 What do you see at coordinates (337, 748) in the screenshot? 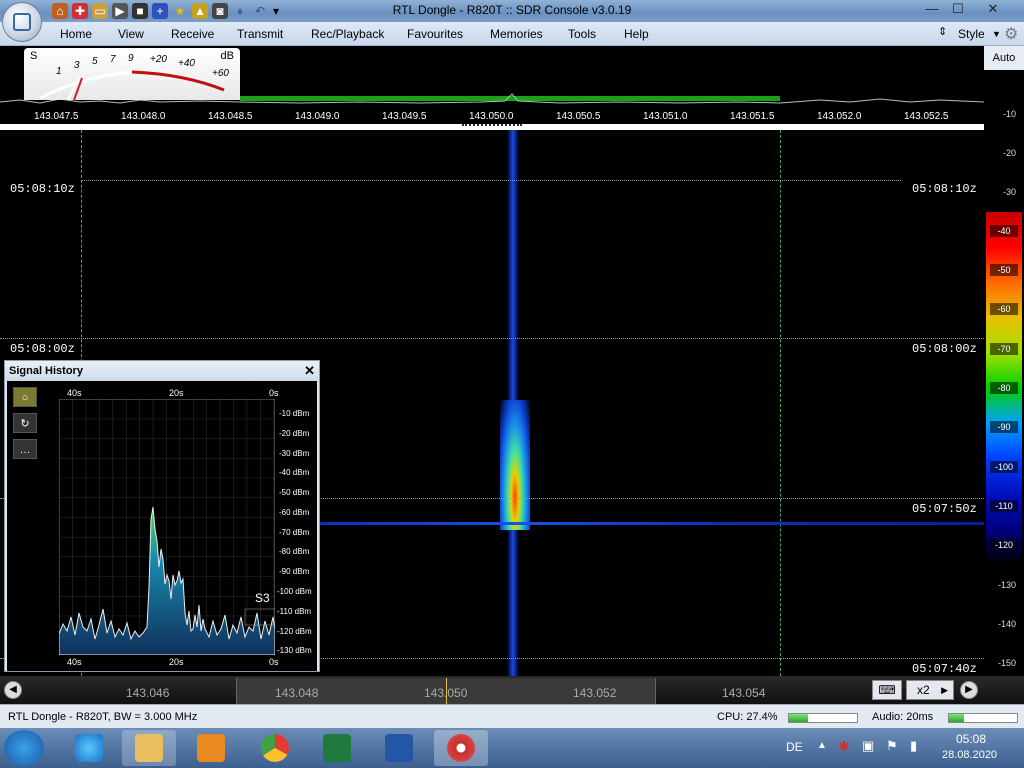
I see `taskbar-excel` at bounding box center [337, 748].